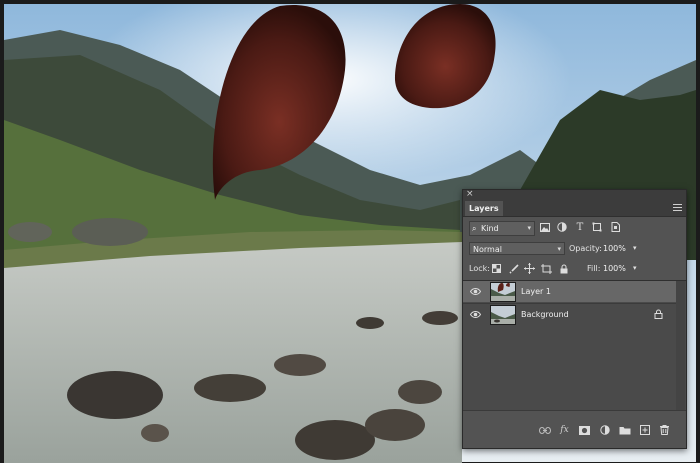 The width and height of the screenshot is (700, 463). What do you see at coordinates (574, 208) in the screenshot?
I see `panel-tab-bar: Layers` at bounding box center [574, 208].